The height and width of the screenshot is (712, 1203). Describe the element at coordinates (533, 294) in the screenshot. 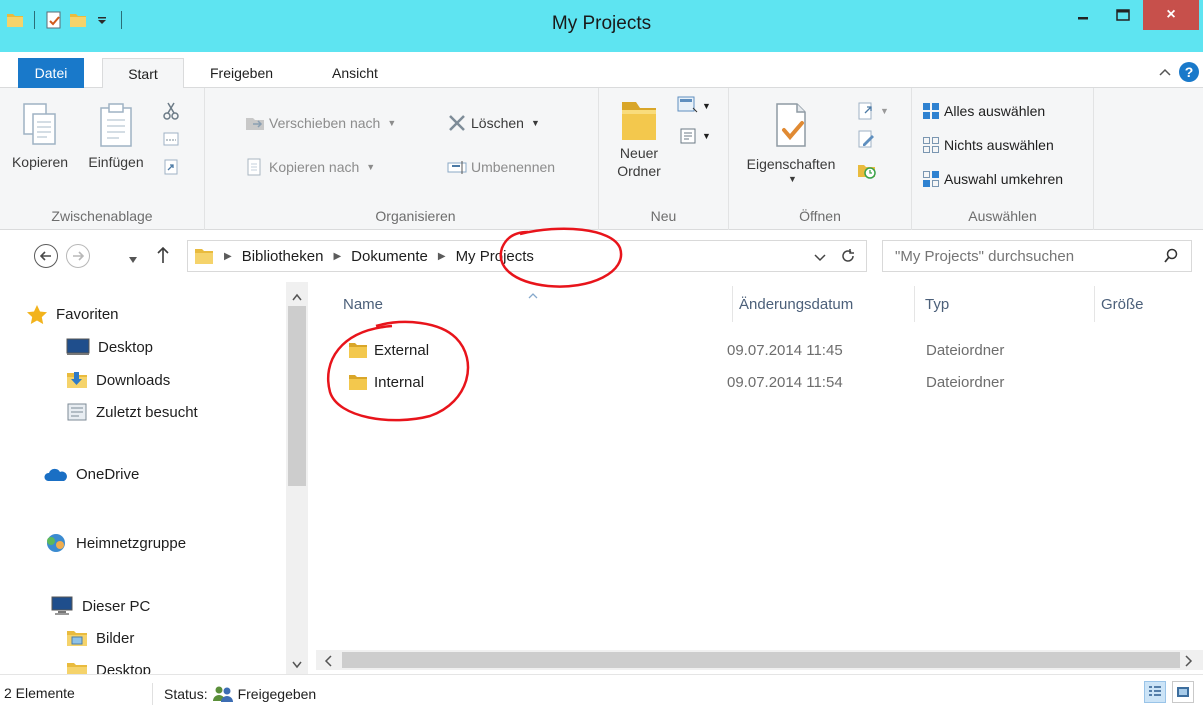

I see `sort-ascending-icon` at that location.